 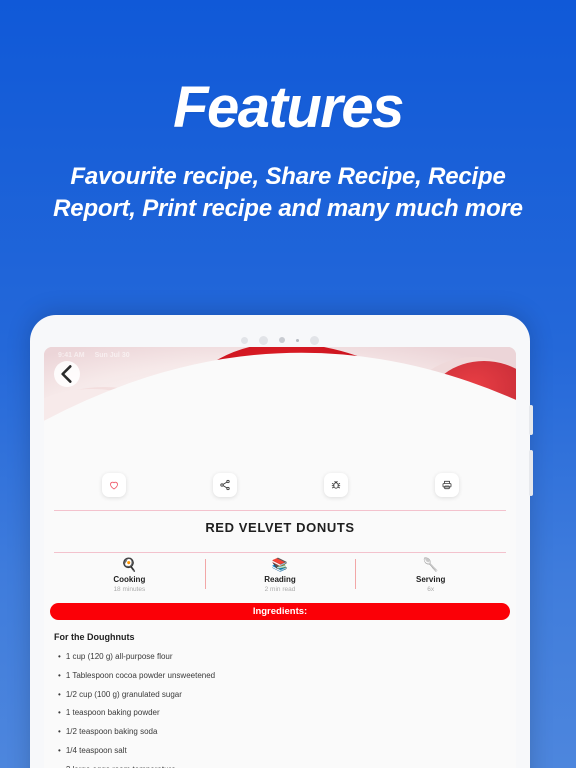 What do you see at coordinates (123, 694) in the screenshot?
I see `ingredient-text: 1/2 cup (100 g) granulated sugar` at bounding box center [123, 694].